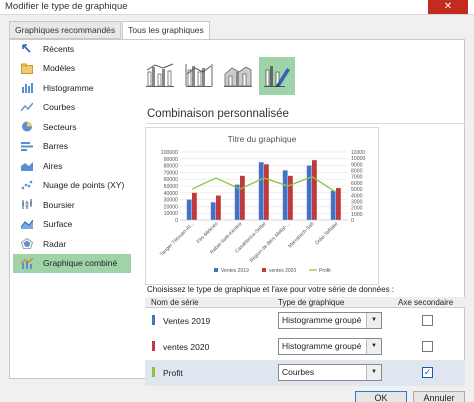 The height and width of the screenshot is (402, 474). What do you see at coordinates (322, 346) in the screenshot?
I see `chart-type-value: Histogramme groupé` at bounding box center [322, 346].